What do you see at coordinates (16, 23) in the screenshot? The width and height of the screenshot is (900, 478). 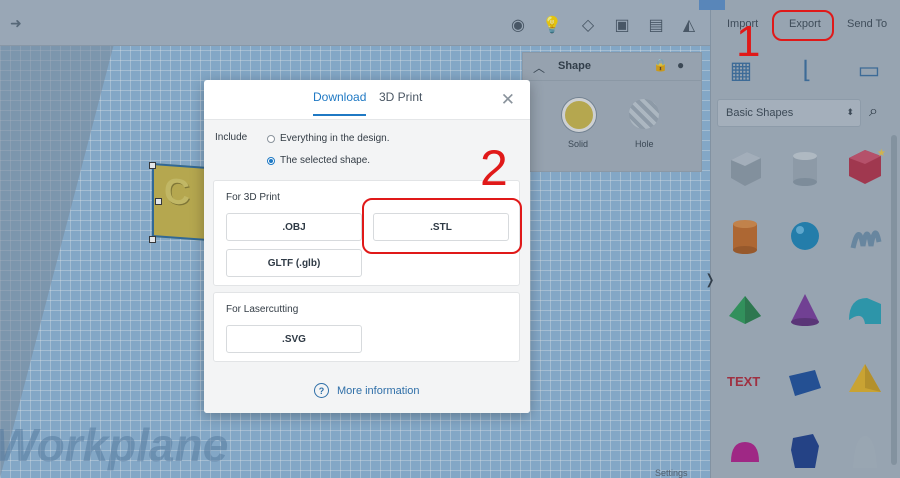 I see `redo-arrow-icon: ➜` at bounding box center [16, 23].